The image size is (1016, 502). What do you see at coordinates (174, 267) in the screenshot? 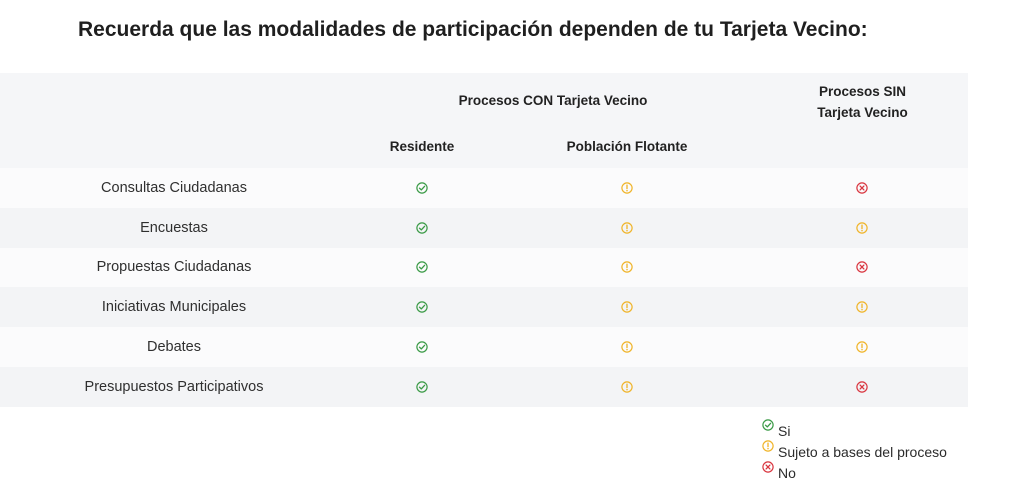
I see `row-label: Propuestas Ciudadanas` at bounding box center [174, 267].